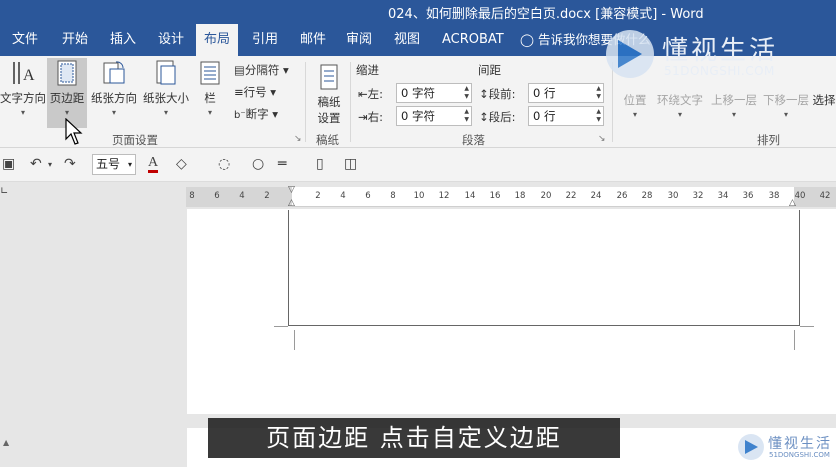 The image size is (836, 467). Describe the element at coordinates (23, 88) in the screenshot. I see `text-direction-button: A 文字方向 ▾` at that location.